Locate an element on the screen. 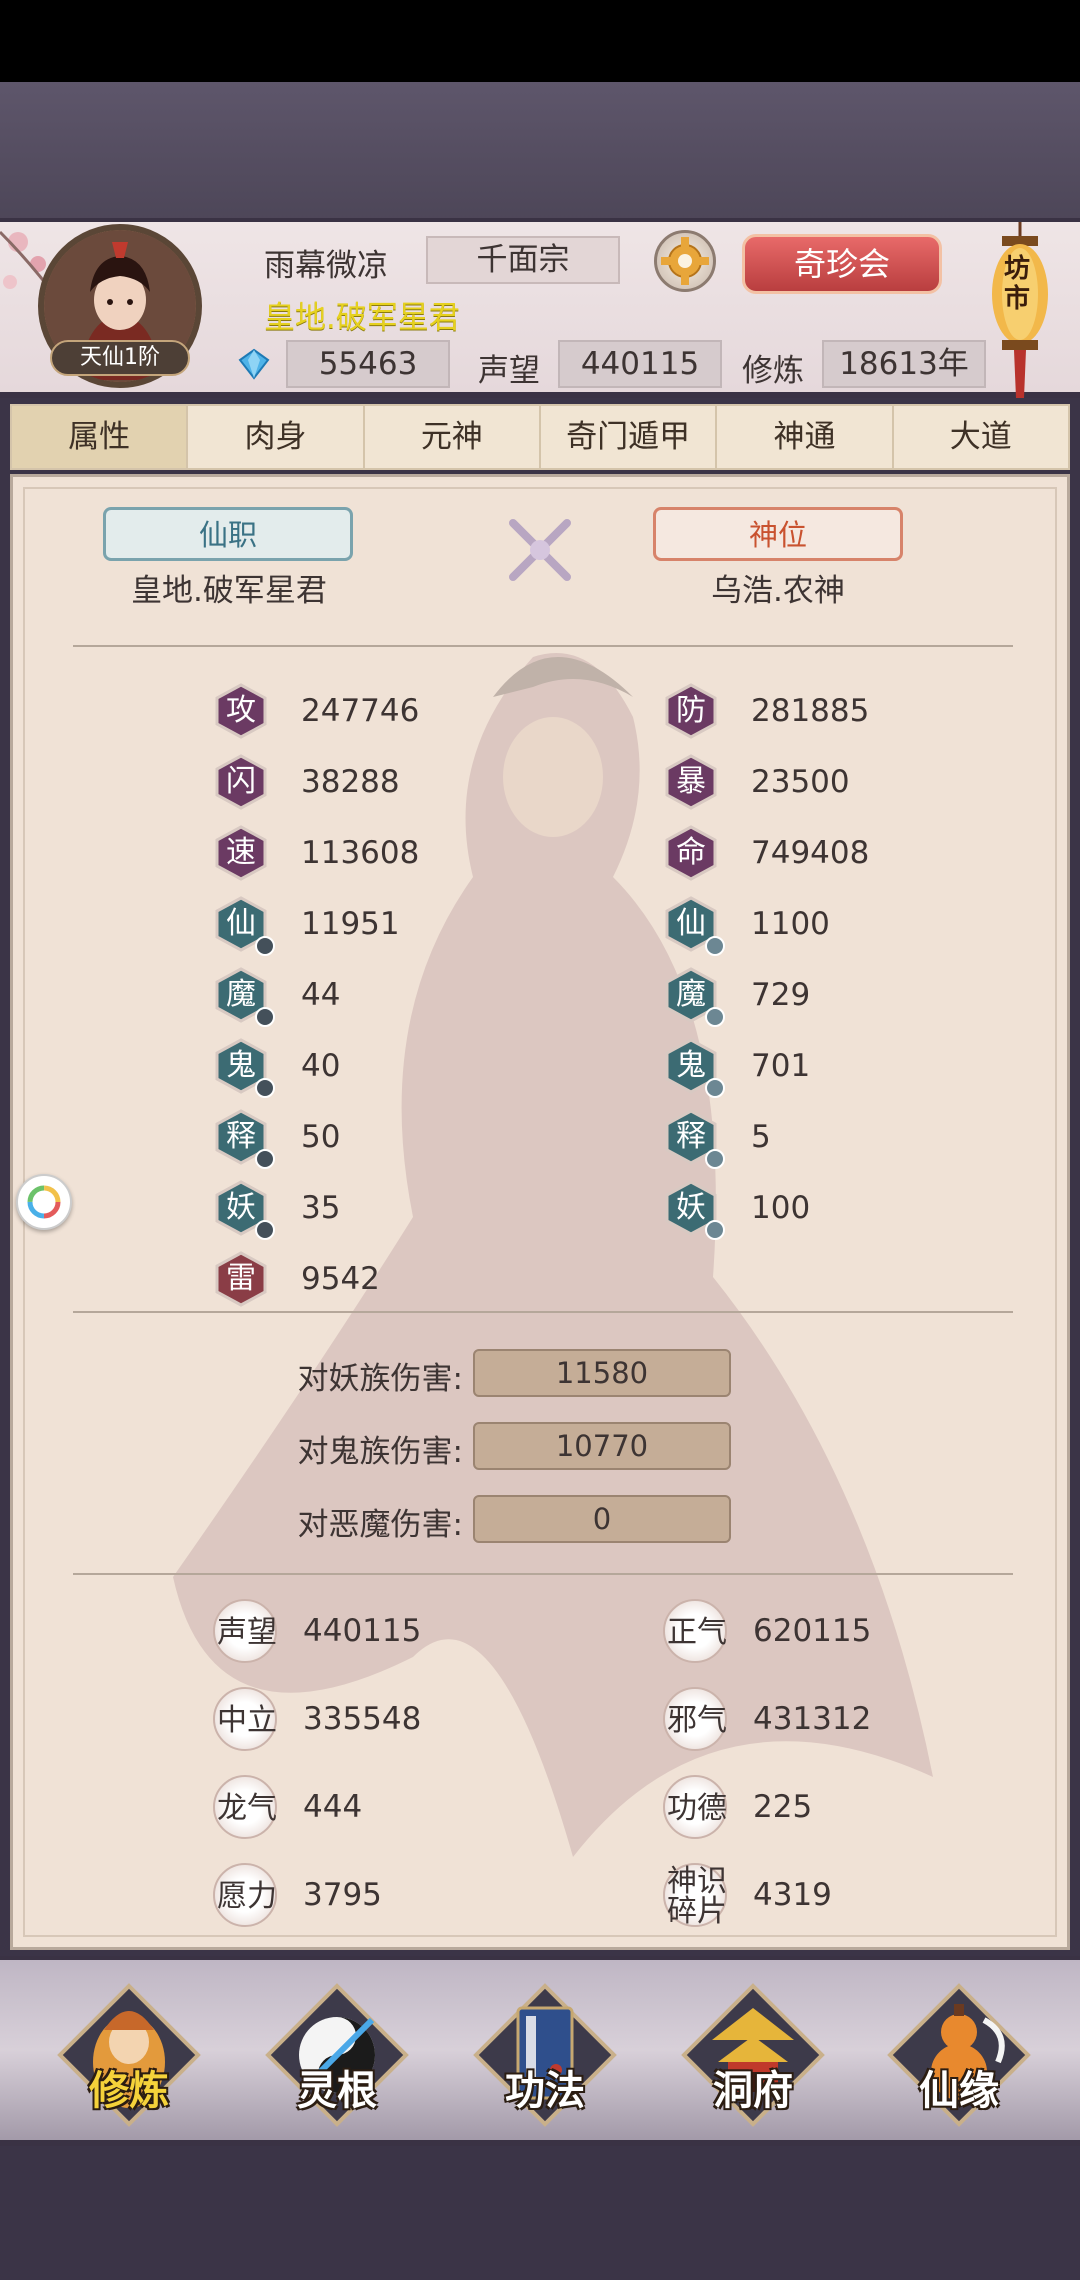  settings-gear-button is located at coordinates (685, 261).